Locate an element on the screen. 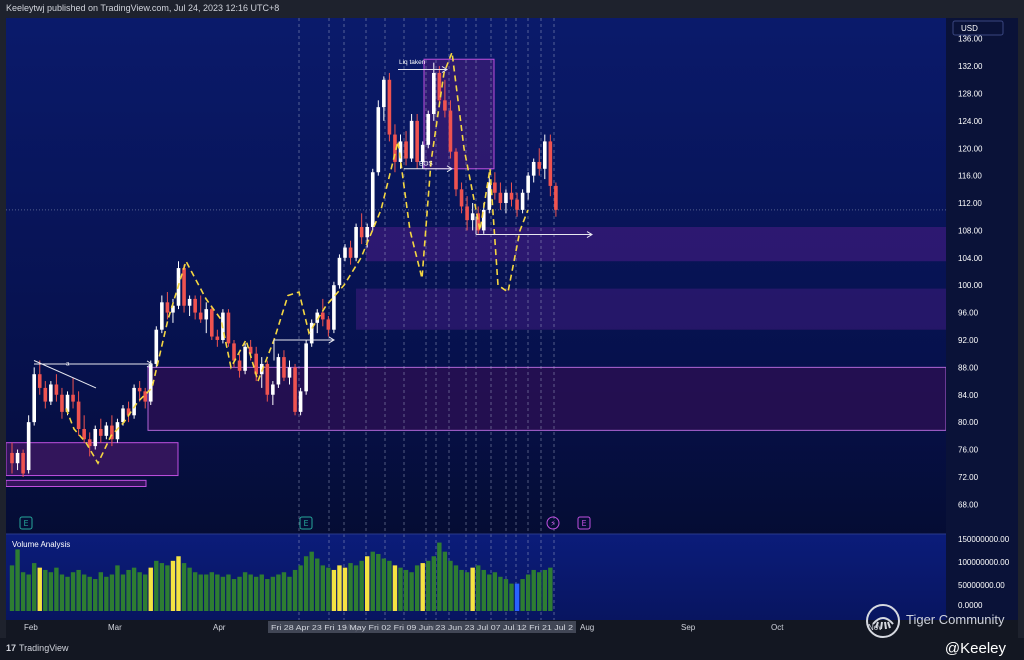 This screenshot has height=660, width=1024. currency-label: USD is located at coordinates (969, 28).